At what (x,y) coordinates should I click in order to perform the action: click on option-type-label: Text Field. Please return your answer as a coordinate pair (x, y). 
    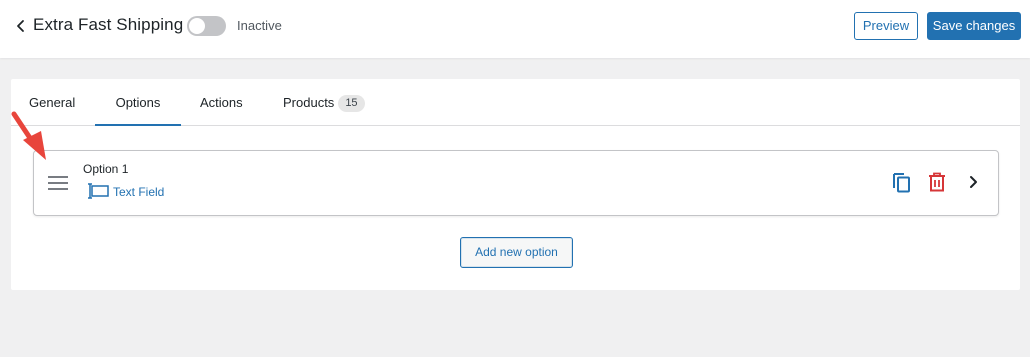
    Looking at the image, I should click on (139, 192).